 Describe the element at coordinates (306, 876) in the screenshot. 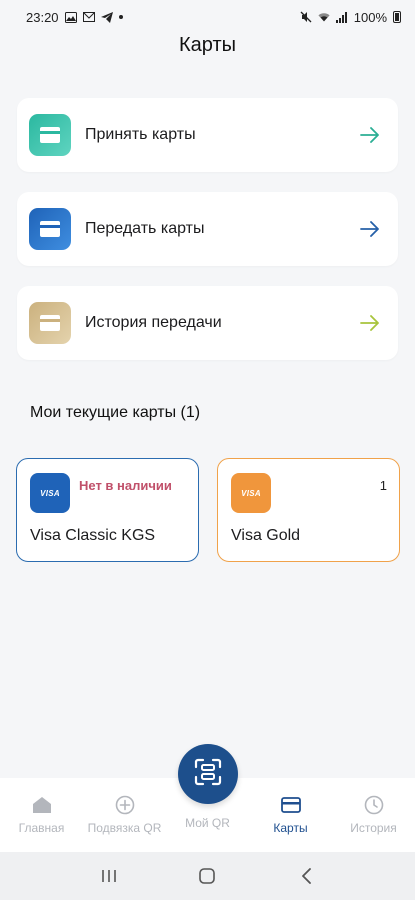

I see `back-icon` at that location.